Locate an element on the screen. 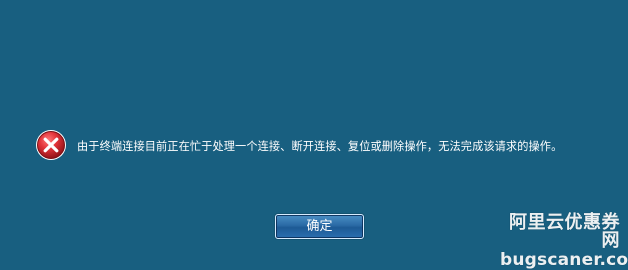  watermark-domain: bugscaner.com is located at coordinates (564, 260).